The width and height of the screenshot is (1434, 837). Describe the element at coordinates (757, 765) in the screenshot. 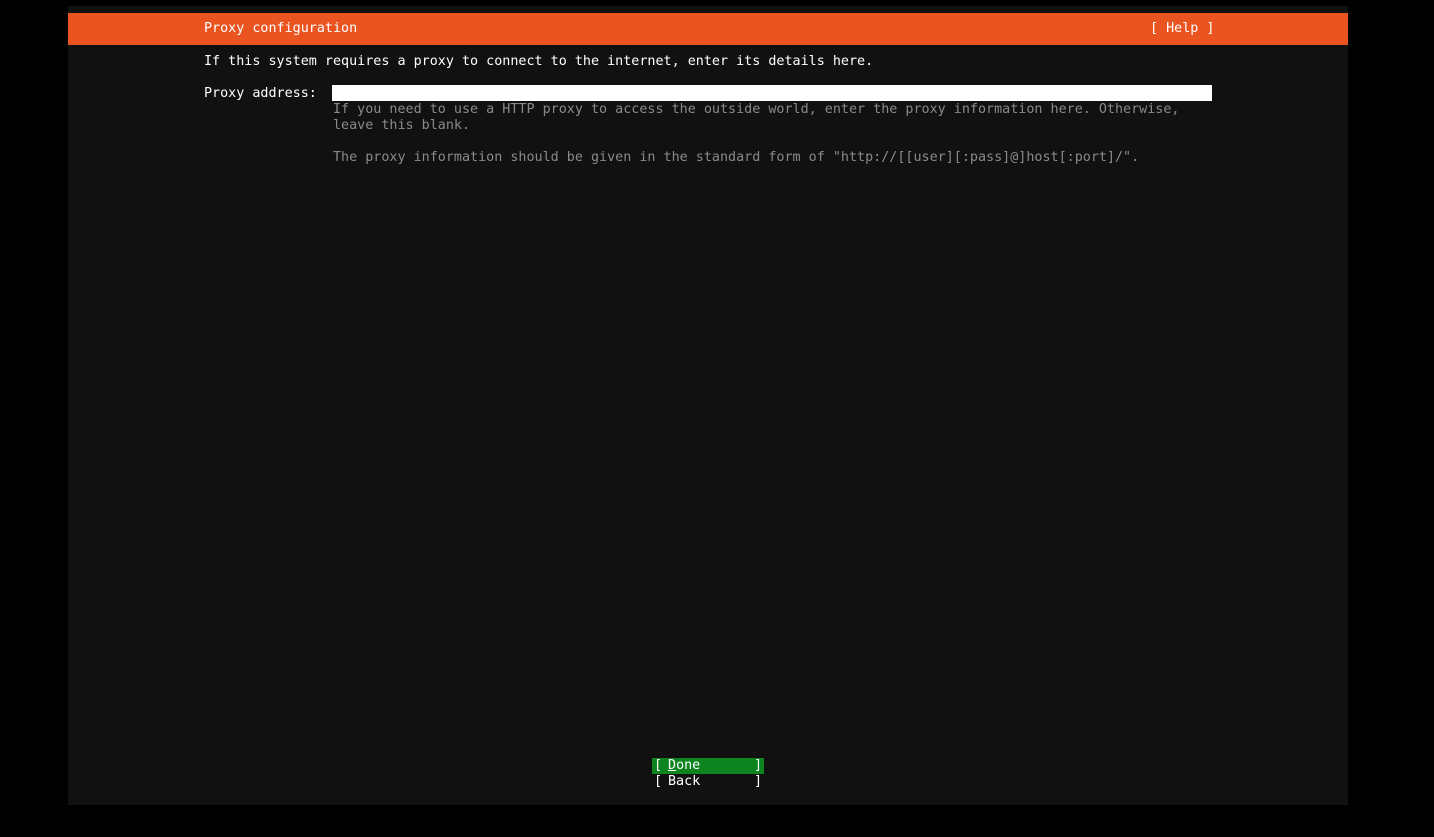

I see `done-bracket-close: ]` at that location.